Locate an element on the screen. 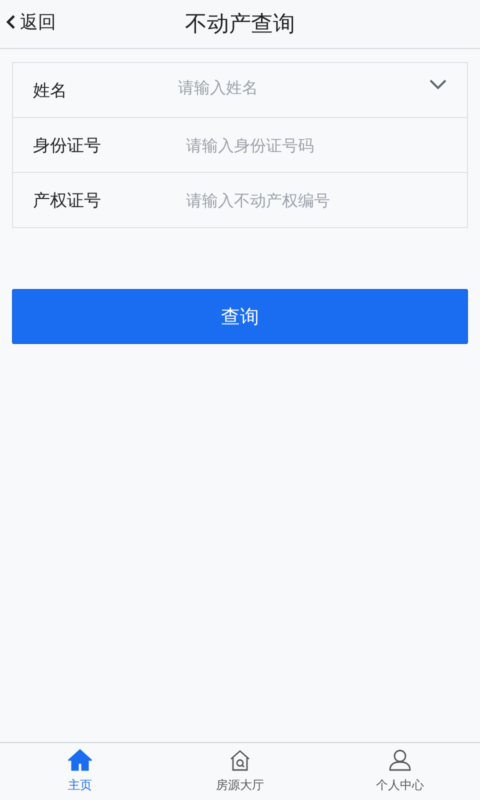  field-label: 产权证号 is located at coordinates (67, 201).